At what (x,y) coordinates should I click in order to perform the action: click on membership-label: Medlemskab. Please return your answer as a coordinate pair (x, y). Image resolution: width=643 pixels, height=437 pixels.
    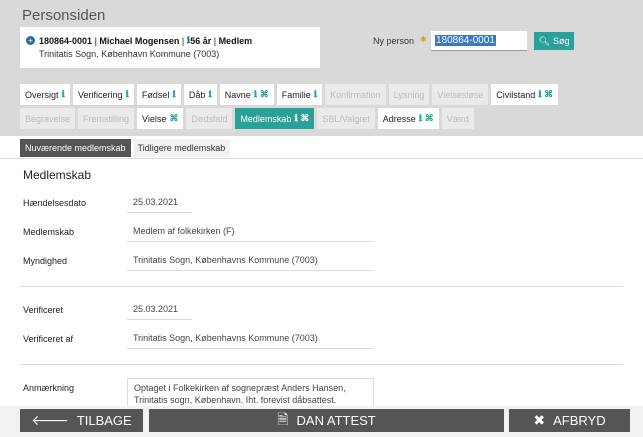
    Looking at the image, I should click on (49, 232).